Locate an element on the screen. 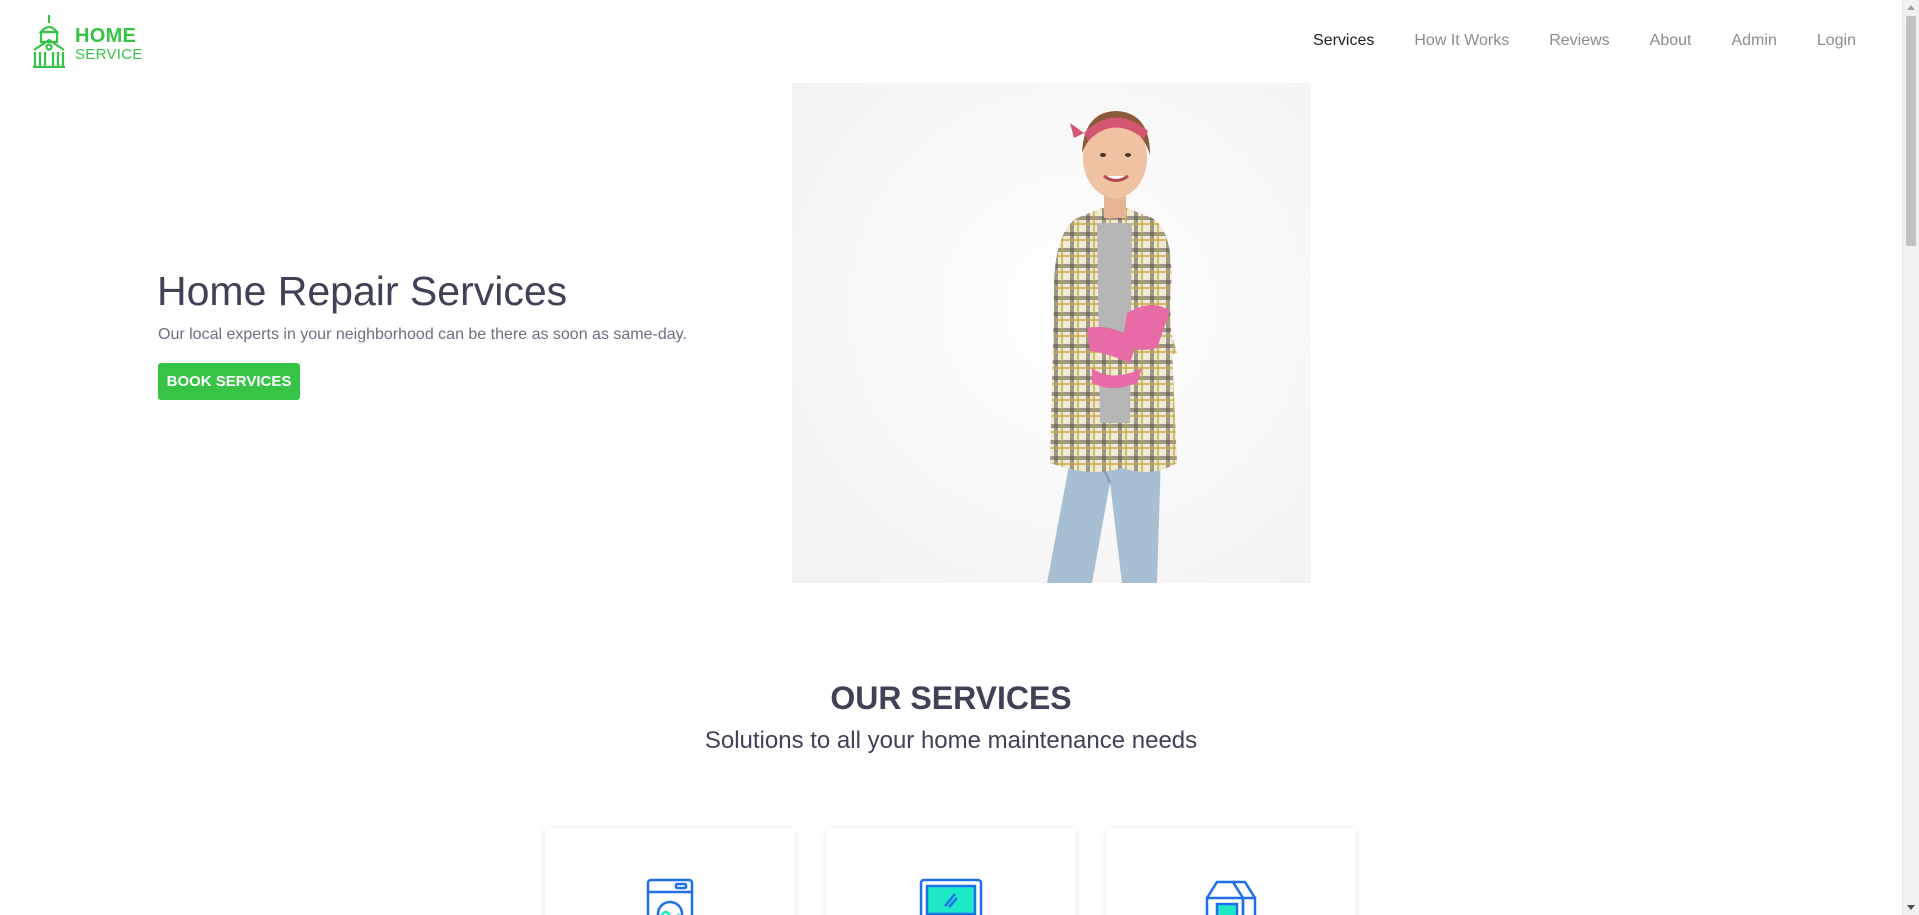 The width and height of the screenshot is (1919, 915). service-card-microwave is located at coordinates (951, 871).